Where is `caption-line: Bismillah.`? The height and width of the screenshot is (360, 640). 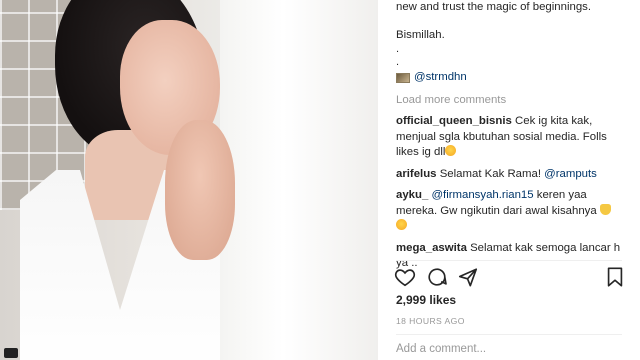 caption-line: Bismillah. is located at coordinates (420, 34).